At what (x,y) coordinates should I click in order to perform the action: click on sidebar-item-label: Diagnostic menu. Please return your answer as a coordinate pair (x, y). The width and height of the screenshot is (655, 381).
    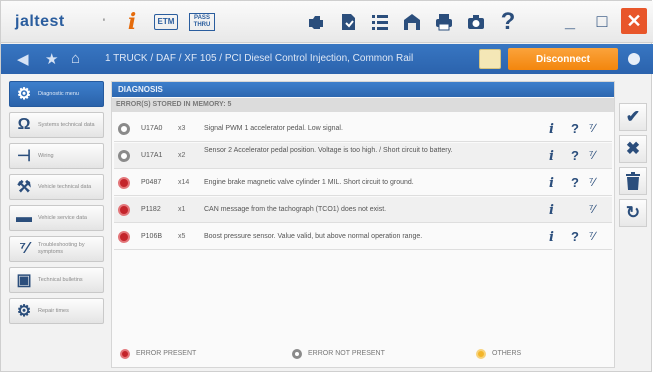
    Looking at the image, I should click on (58, 93).